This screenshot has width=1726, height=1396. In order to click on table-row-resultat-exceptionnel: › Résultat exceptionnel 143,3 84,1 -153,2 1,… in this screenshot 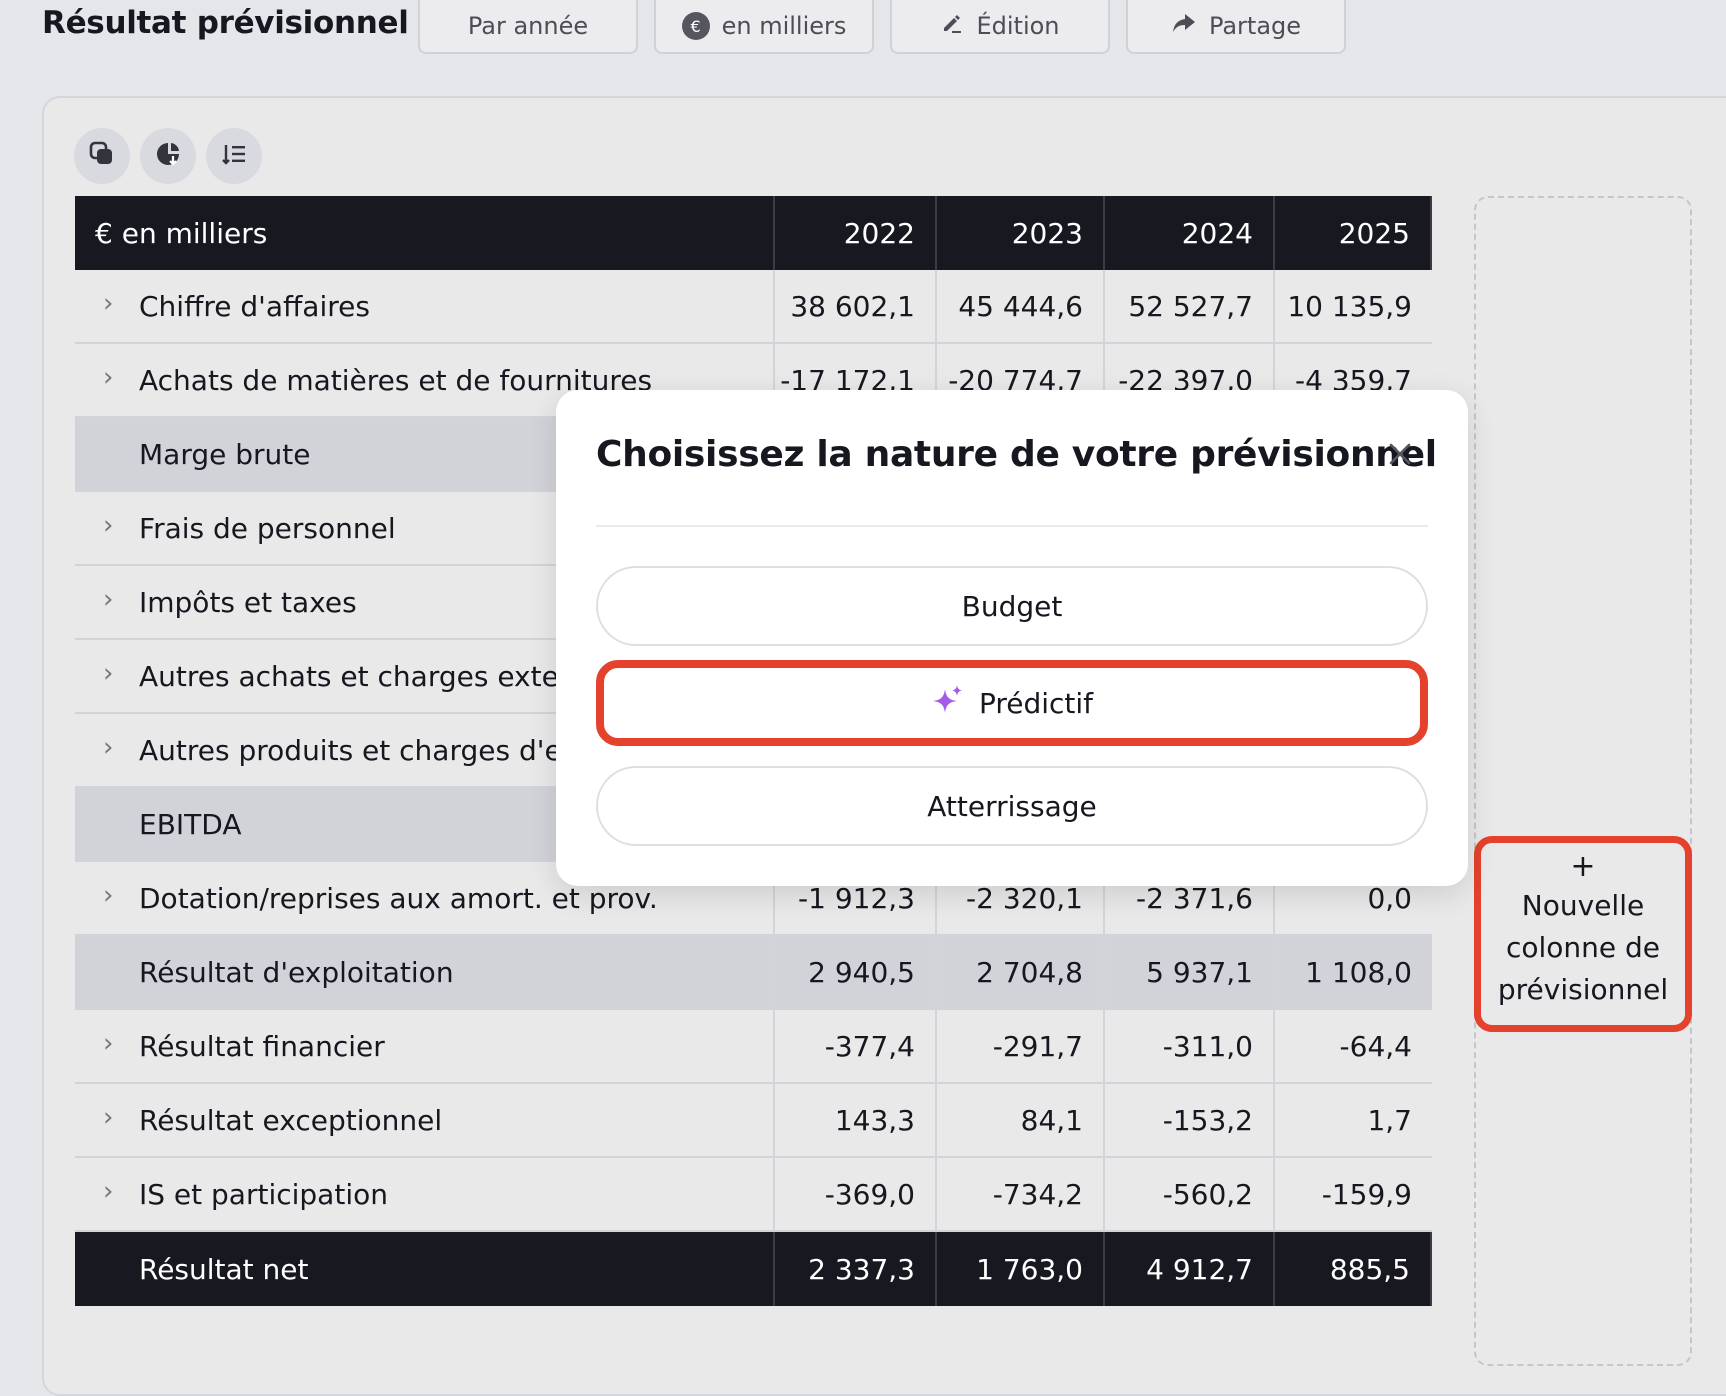, I will do `click(753, 1121)`.